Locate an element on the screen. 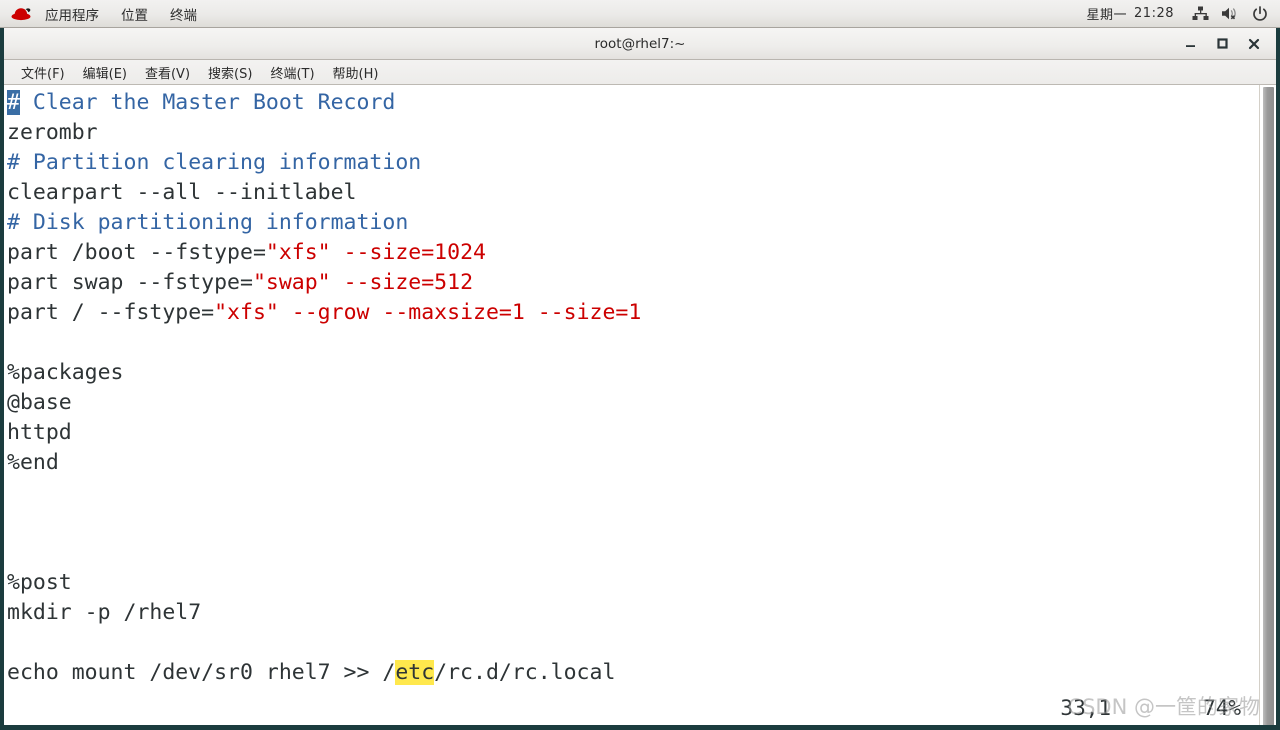 The width and height of the screenshot is (1280, 730). panel-menu-places-label: 位置 is located at coordinates (134, 15).